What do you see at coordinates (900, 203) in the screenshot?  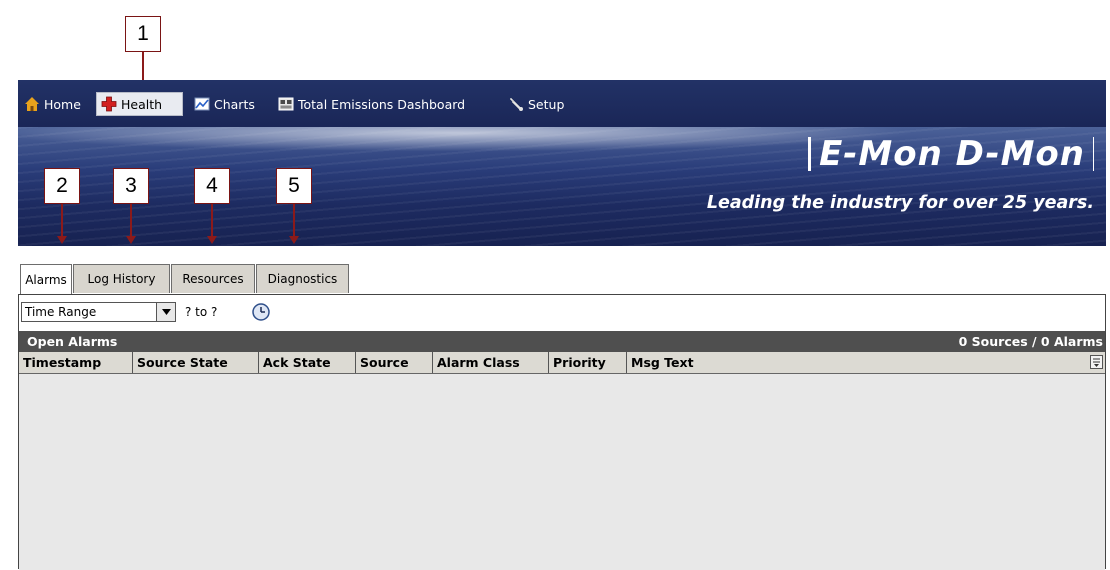 I see `brand-tagline: Leading the industry for over 25 years.` at bounding box center [900, 203].